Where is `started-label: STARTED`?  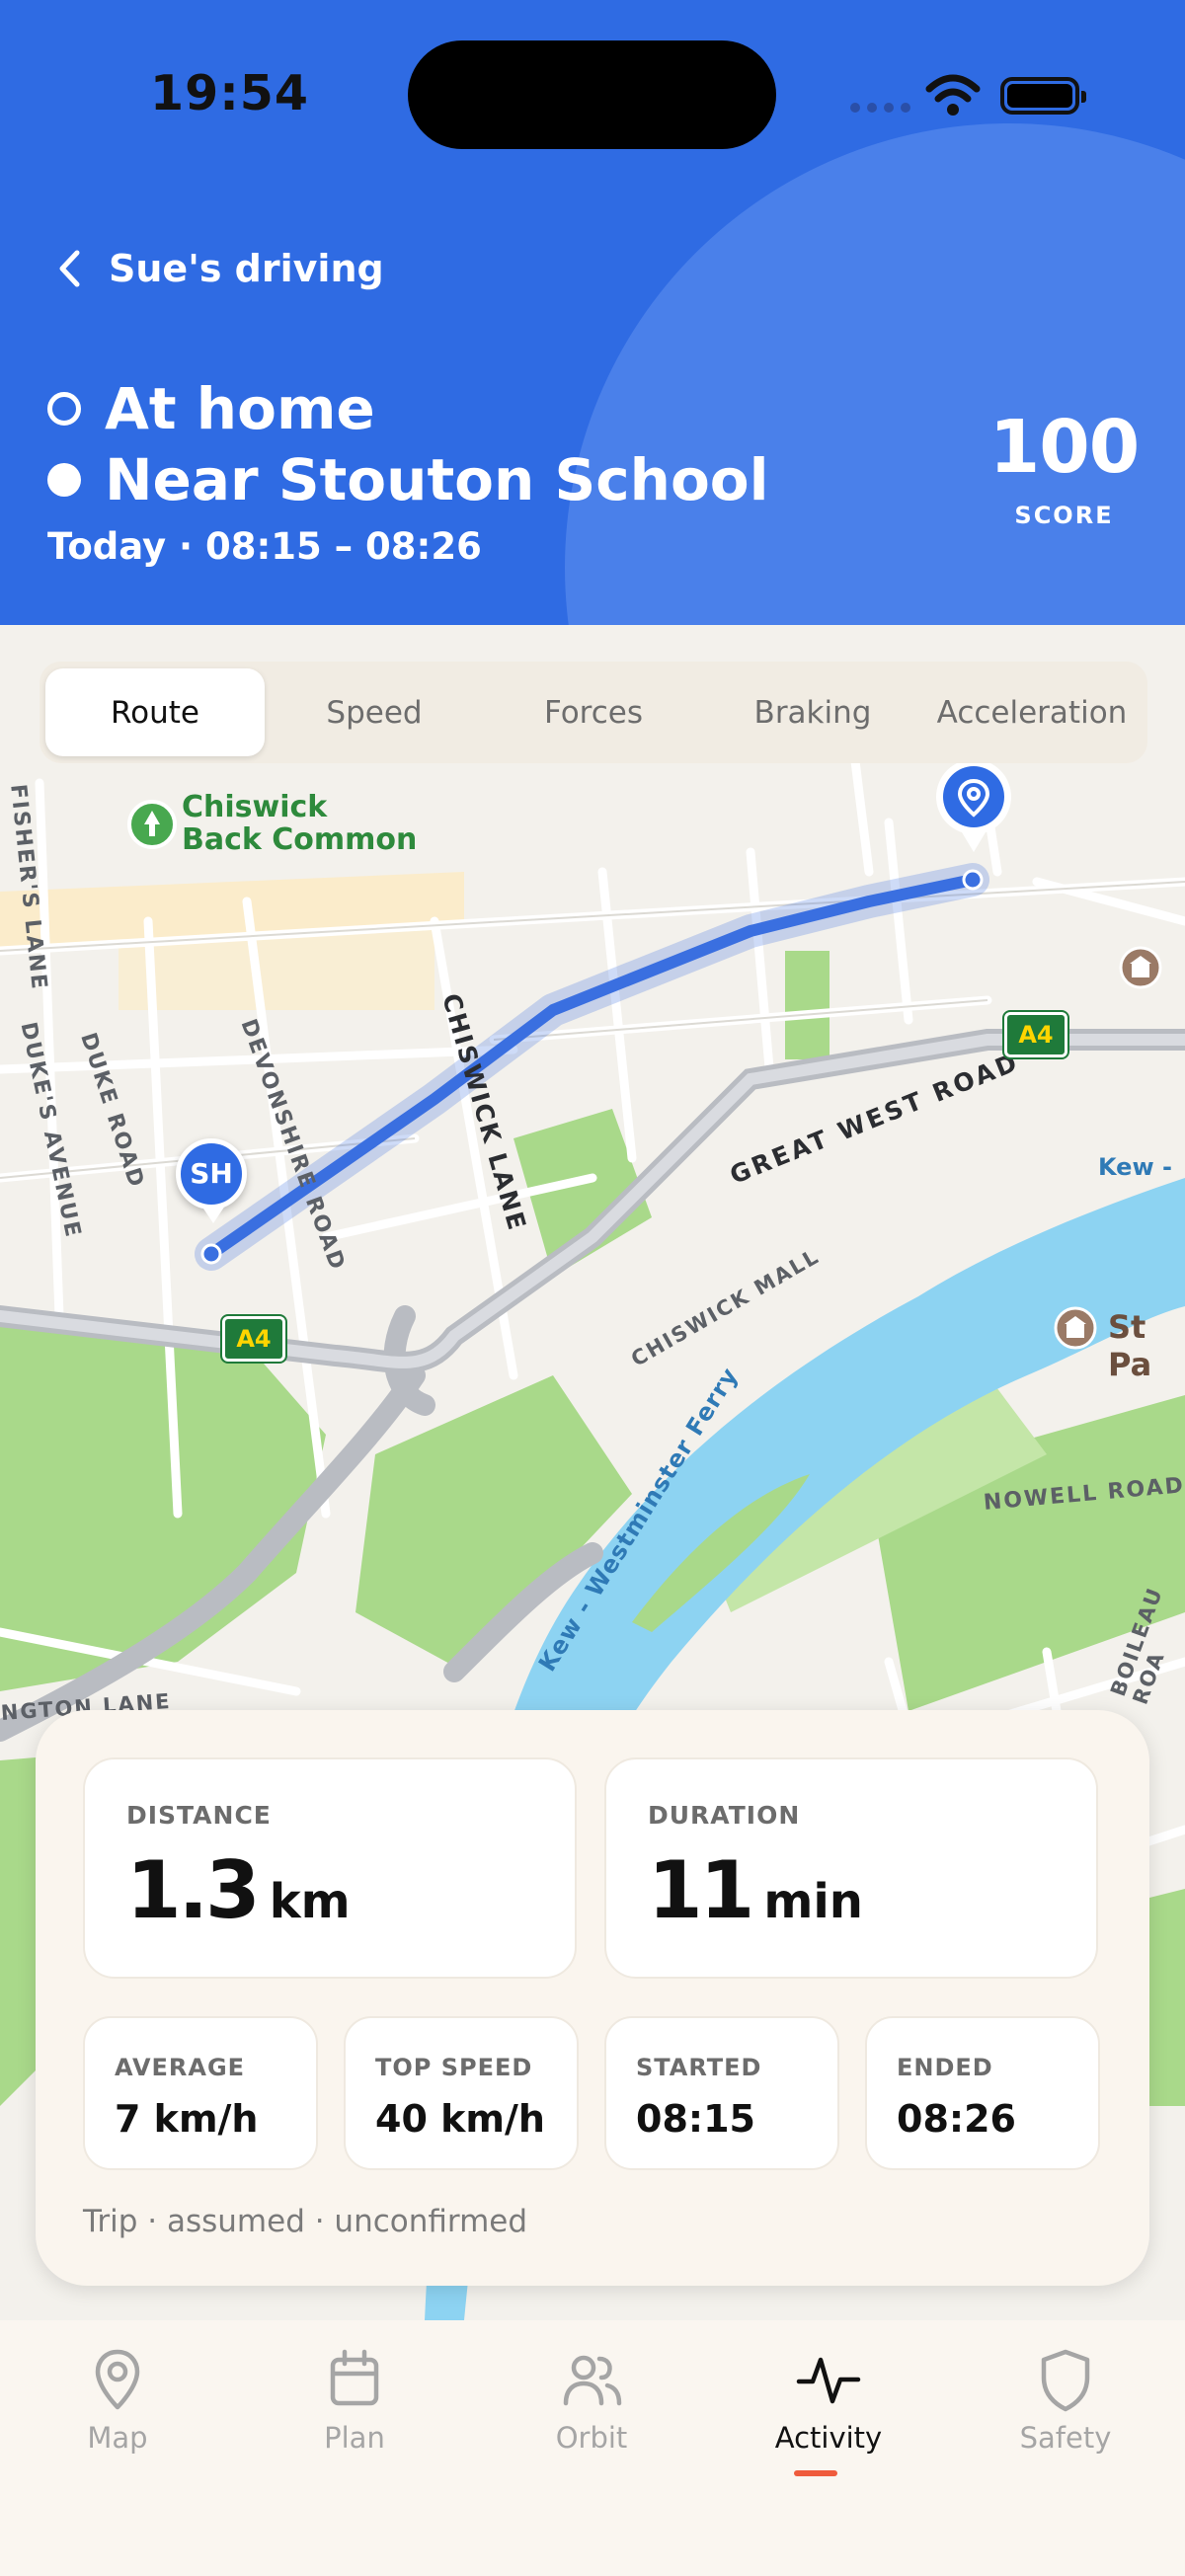
started-label: STARTED is located at coordinates (699, 2067).